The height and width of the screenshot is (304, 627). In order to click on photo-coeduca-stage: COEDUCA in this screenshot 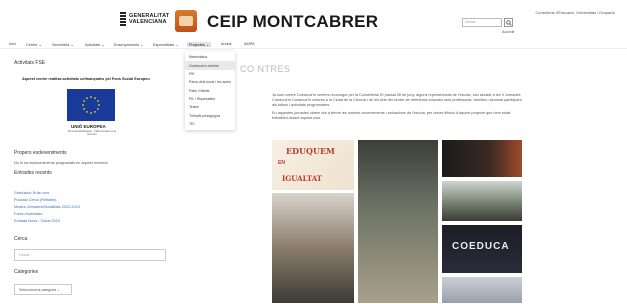, I will do `click(482, 249)`.